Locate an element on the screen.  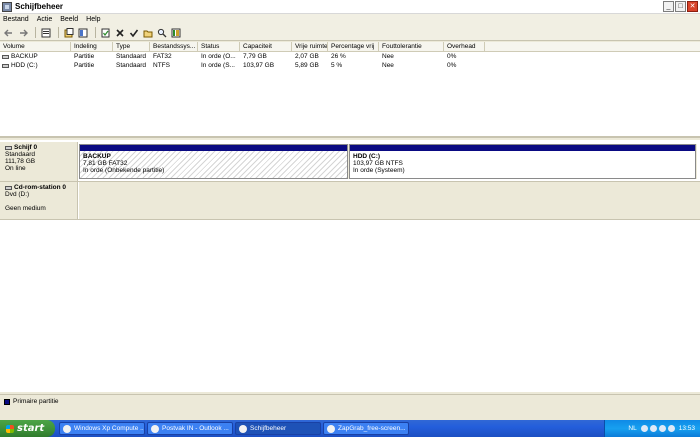
delete-icon is located at coordinates (119, 32).